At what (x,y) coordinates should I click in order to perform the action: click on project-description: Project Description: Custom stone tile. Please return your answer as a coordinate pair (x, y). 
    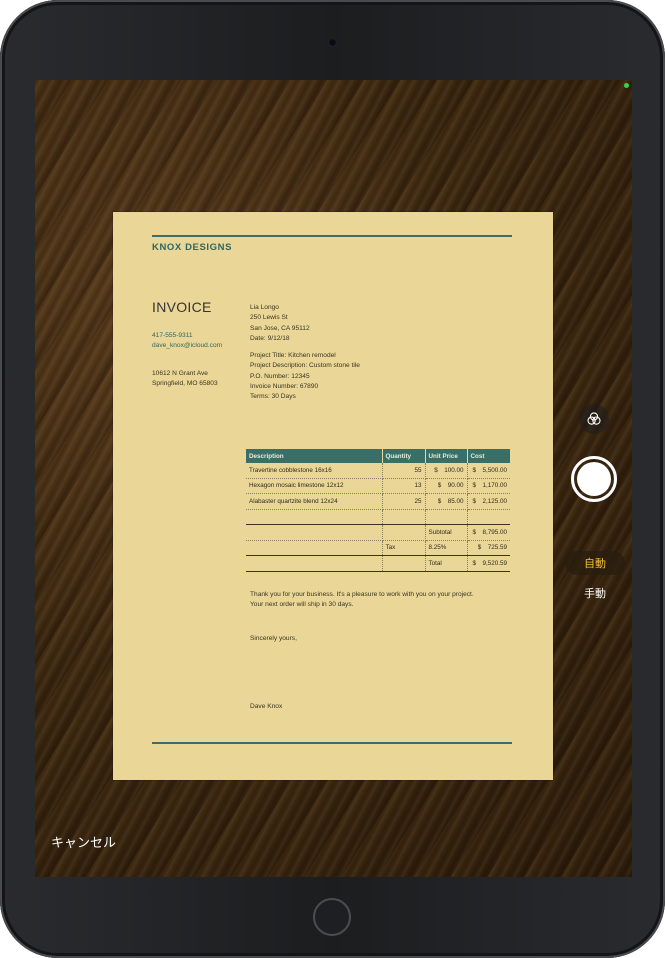
    Looking at the image, I should click on (305, 366).